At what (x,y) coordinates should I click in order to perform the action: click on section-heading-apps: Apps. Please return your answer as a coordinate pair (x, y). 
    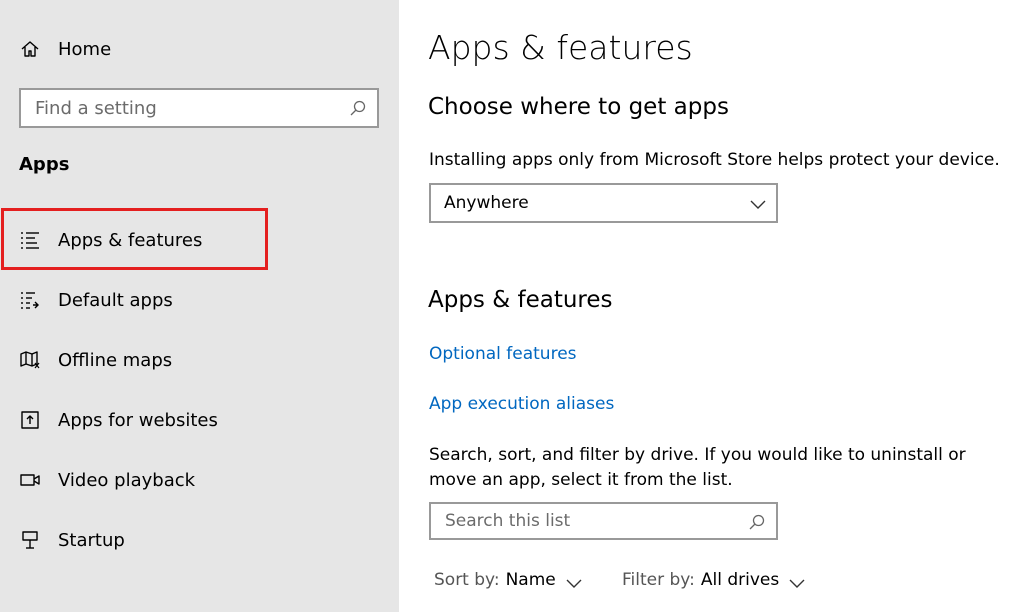
    Looking at the image, I should click on (44, 164).